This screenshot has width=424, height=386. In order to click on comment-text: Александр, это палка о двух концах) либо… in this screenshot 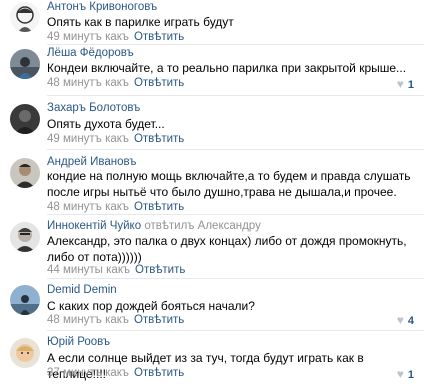, I will do `click(227, 249)`.